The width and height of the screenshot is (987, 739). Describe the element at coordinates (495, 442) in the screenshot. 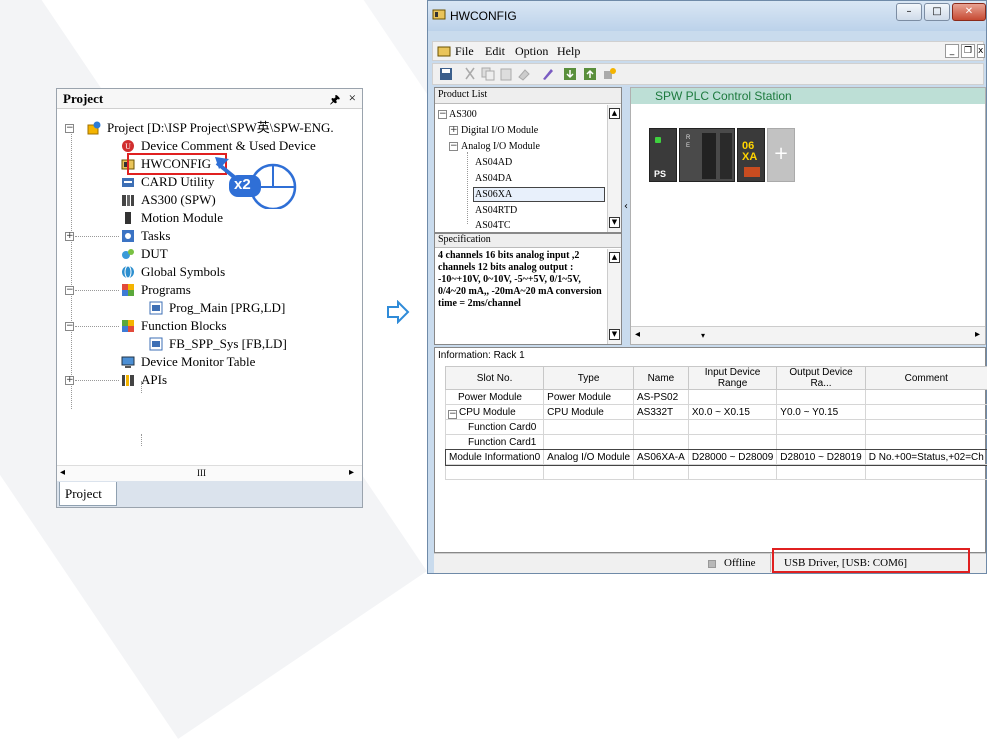

I see `table-cell: Function Card1` at that location.